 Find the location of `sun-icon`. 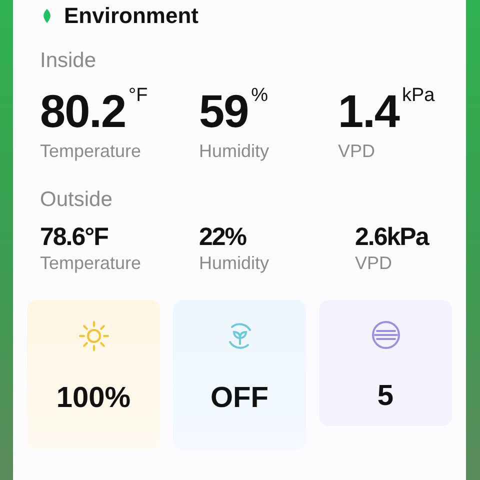

sun-icon is located at coordinates (94, 336).